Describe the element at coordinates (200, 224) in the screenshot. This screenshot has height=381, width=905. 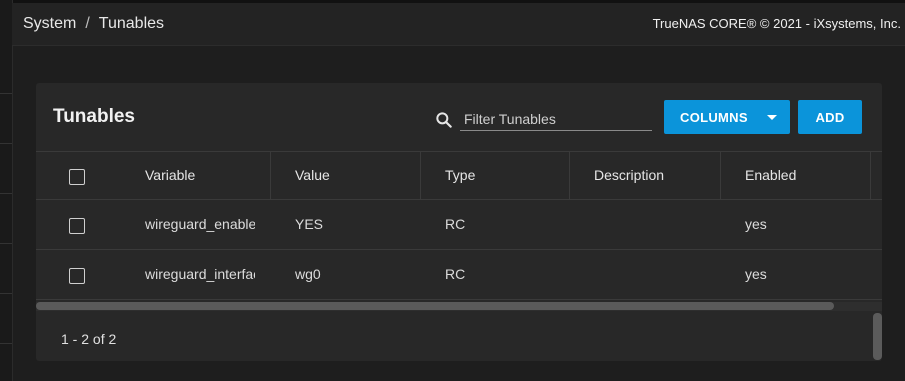
I see `cell-variable: wireguard_enable` at that location.